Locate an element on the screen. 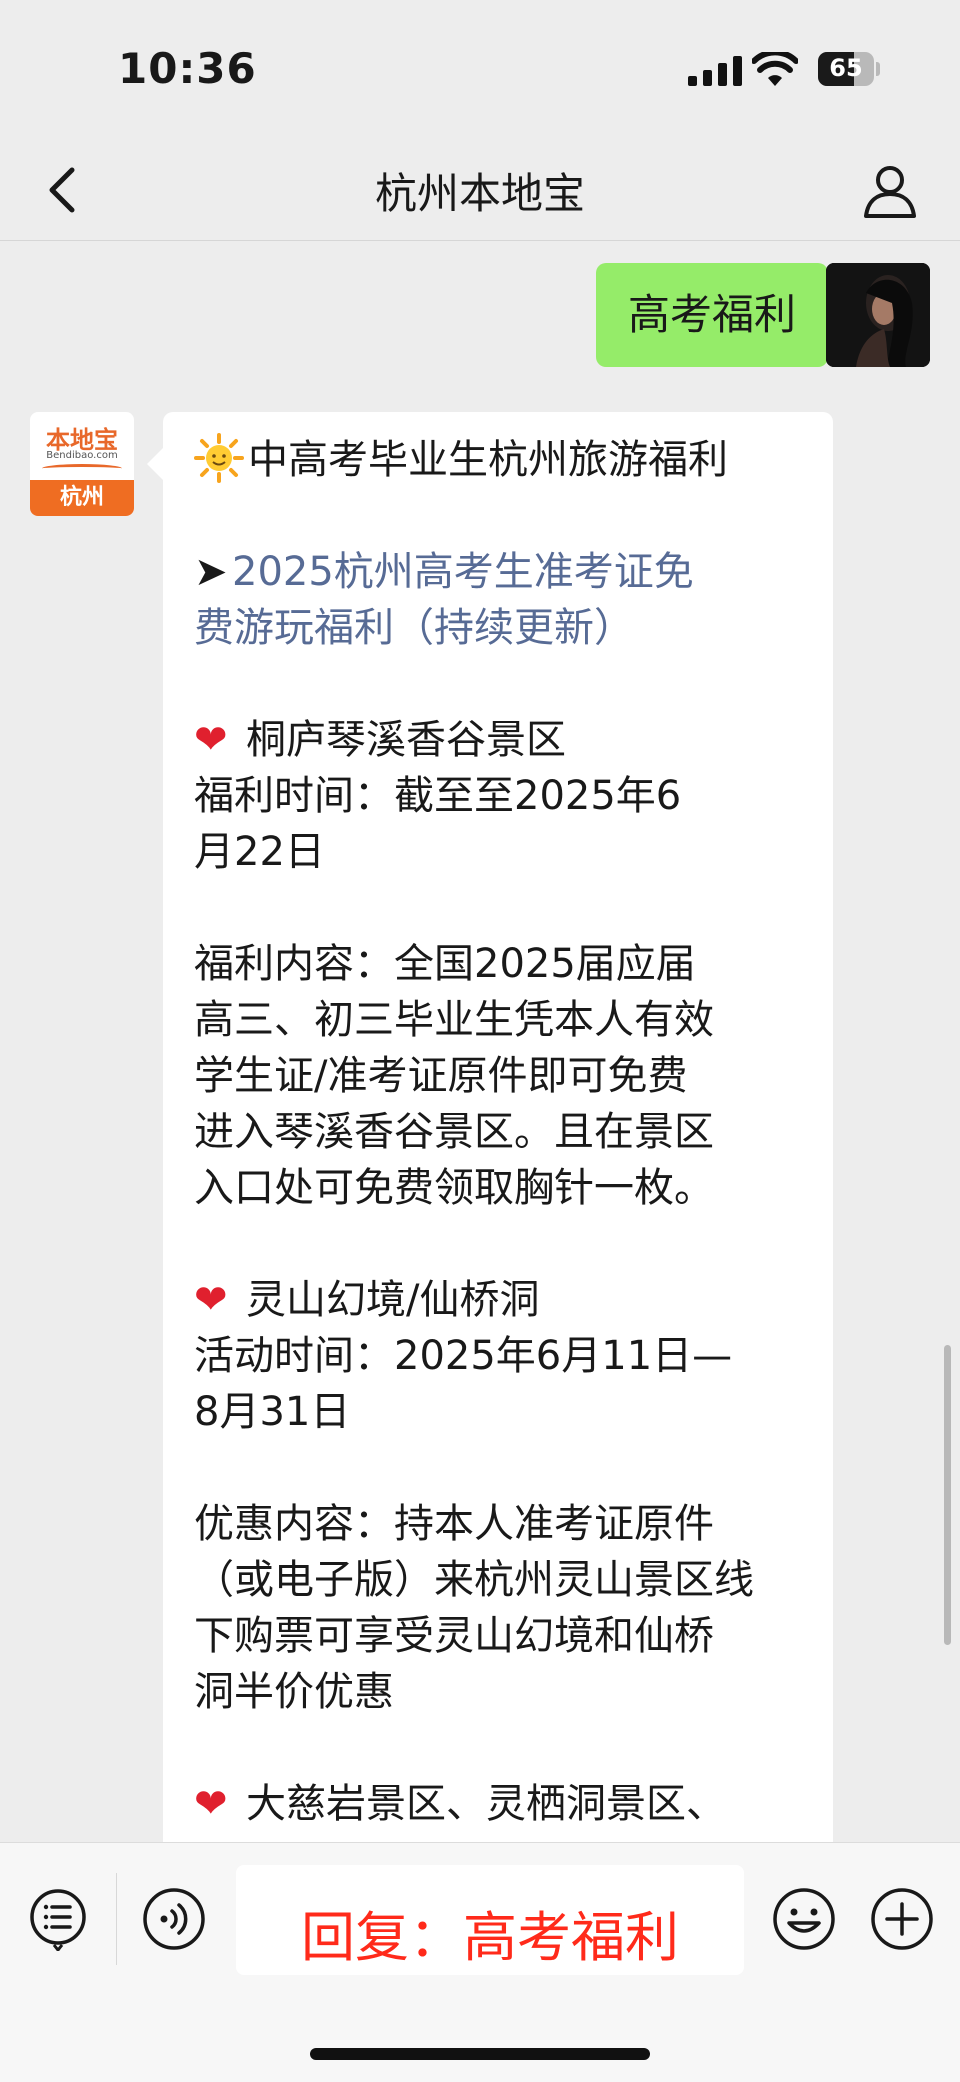 The width and height of the screenshot is (960, 2082). article-link-2: 费游玩福利（持续更新） is located at coordinates (498, 628).